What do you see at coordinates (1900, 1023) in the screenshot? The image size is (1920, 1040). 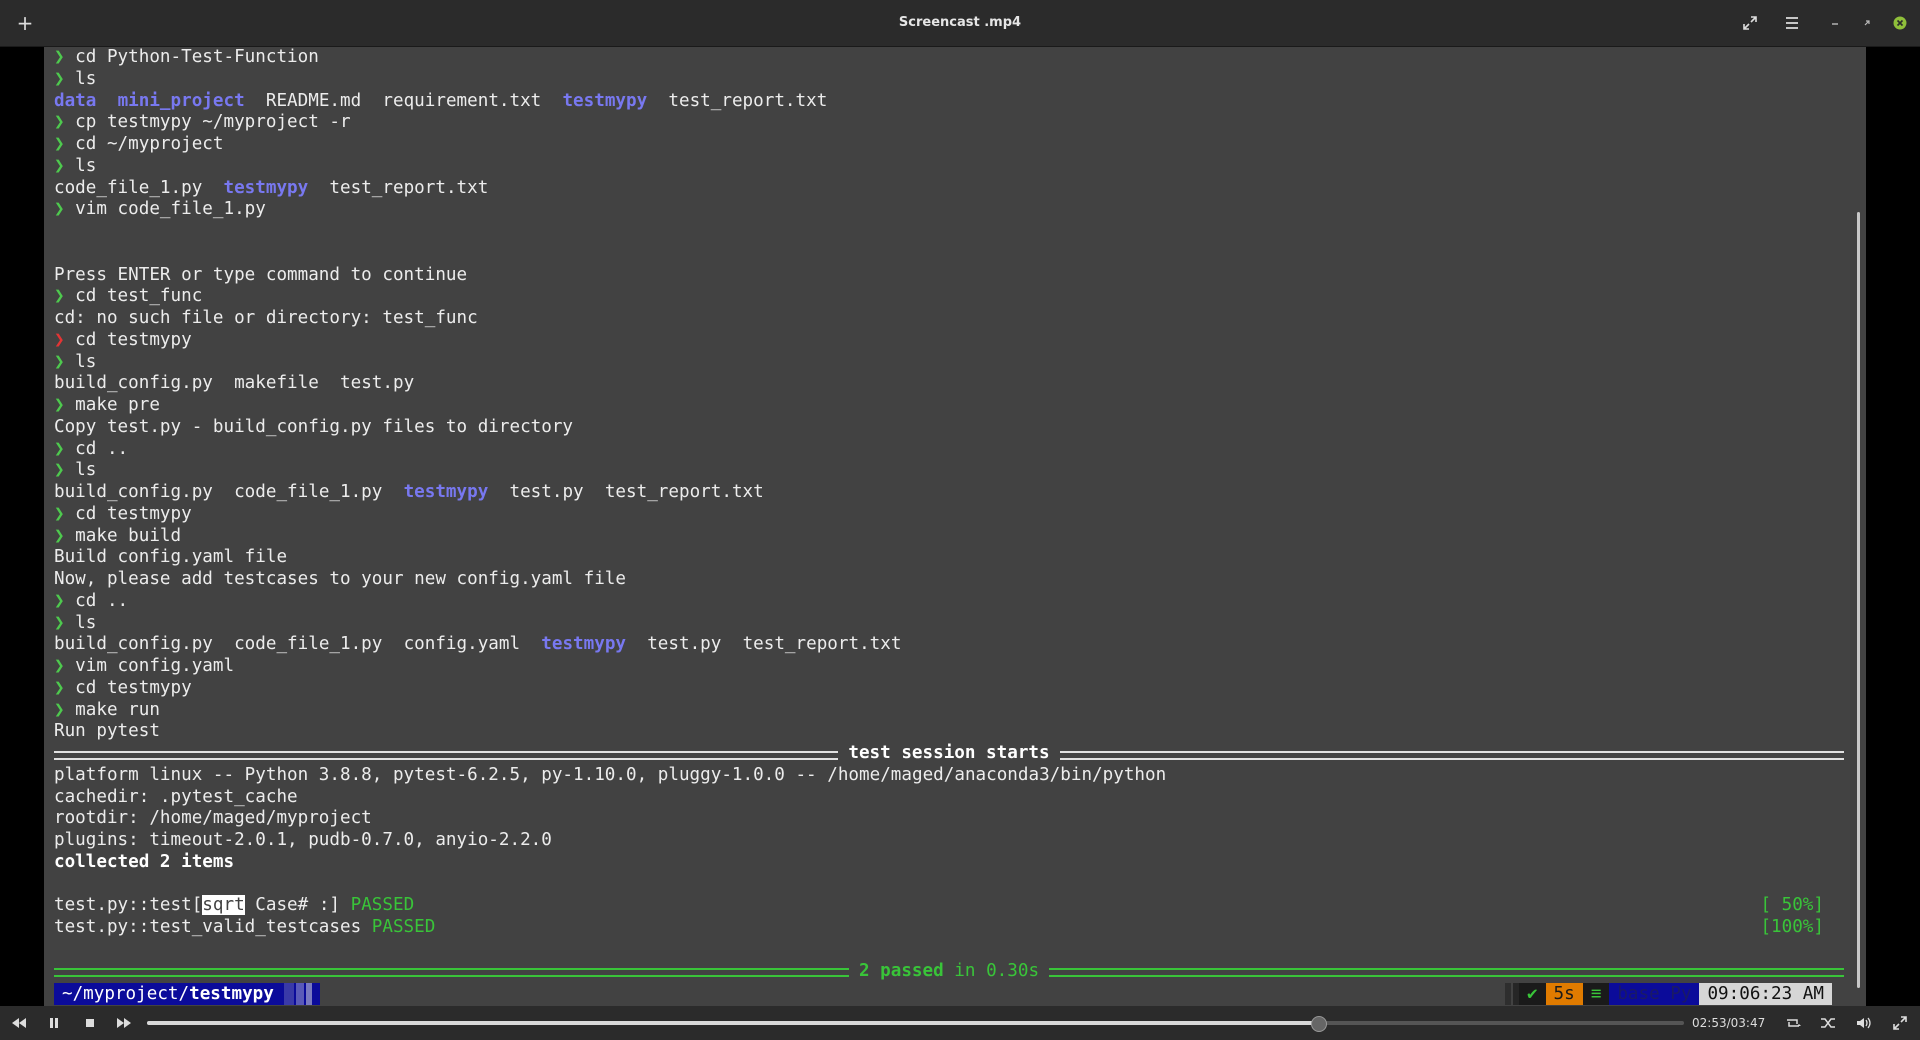 I see `expand-icon` at bounding box center [1900, 1023].